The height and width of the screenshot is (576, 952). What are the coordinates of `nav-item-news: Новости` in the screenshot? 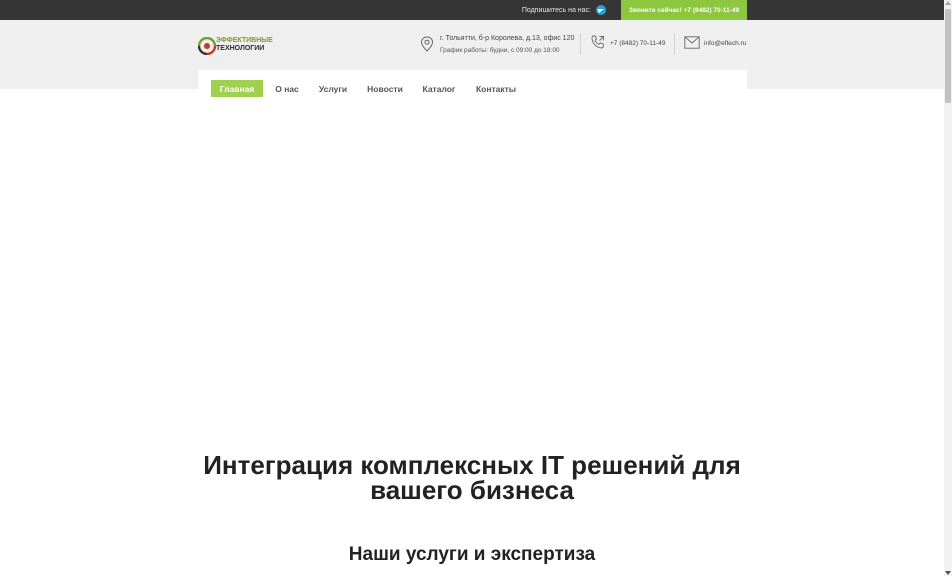 It's located at (385, 88).